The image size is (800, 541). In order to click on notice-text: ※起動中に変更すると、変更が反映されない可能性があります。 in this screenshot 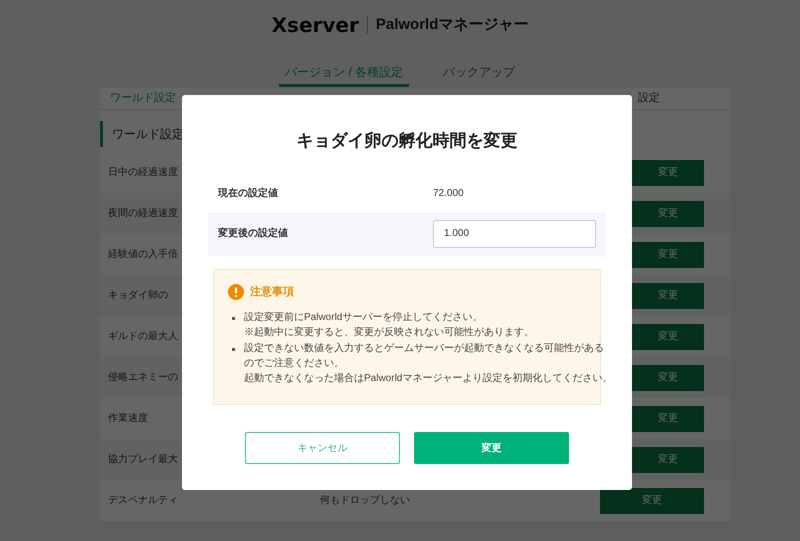, I will do `click(389, 333)`.